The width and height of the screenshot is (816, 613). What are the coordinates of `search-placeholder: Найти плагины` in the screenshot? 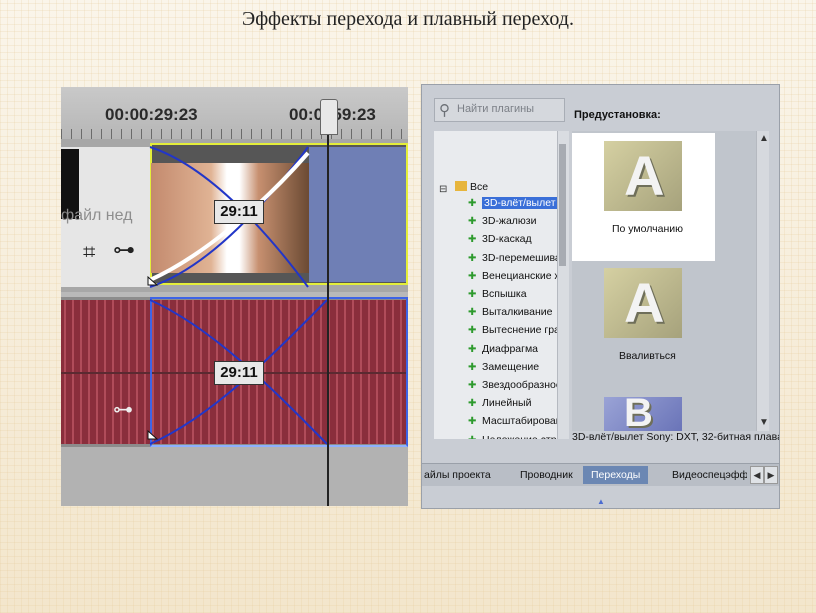 It's located at (496, 109).